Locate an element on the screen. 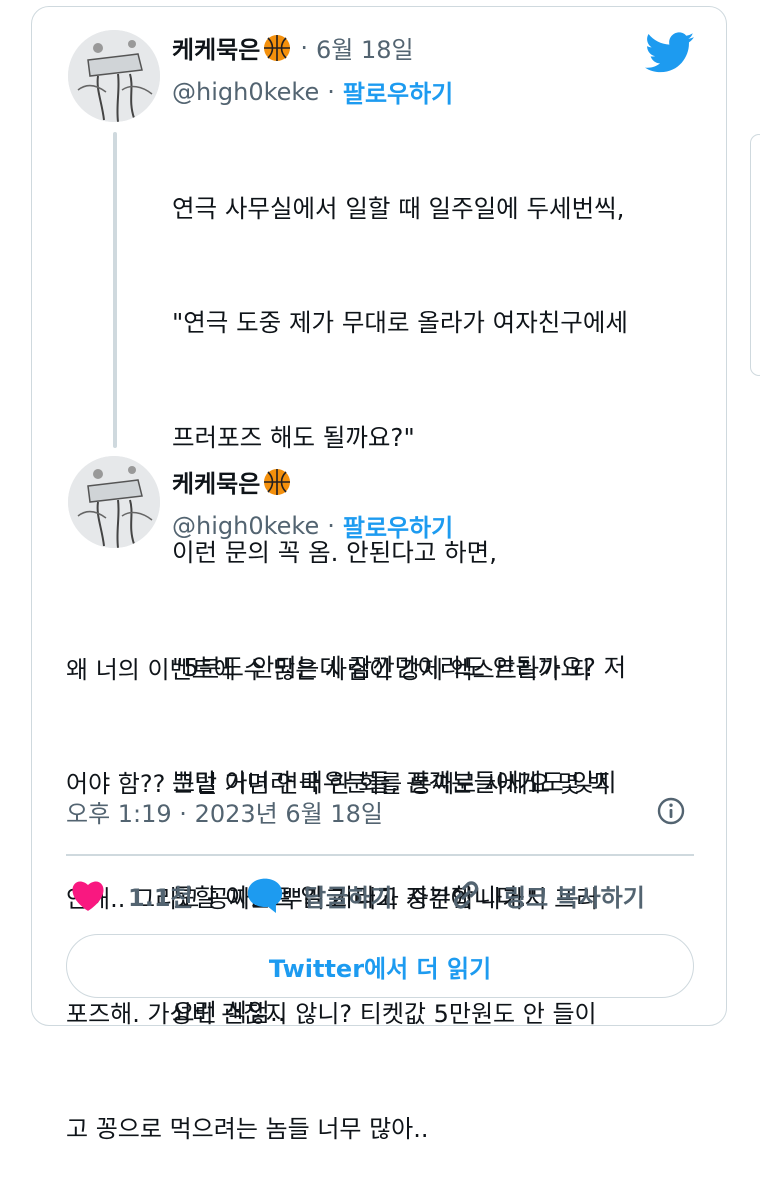  divider is located at coordinates (380, 855).